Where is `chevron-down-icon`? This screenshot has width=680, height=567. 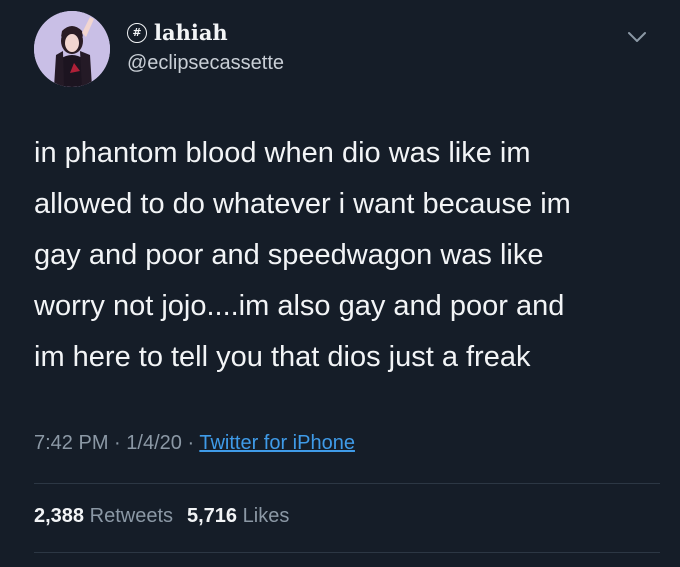
chevron-down-icon is located at coordinates (637, 37).